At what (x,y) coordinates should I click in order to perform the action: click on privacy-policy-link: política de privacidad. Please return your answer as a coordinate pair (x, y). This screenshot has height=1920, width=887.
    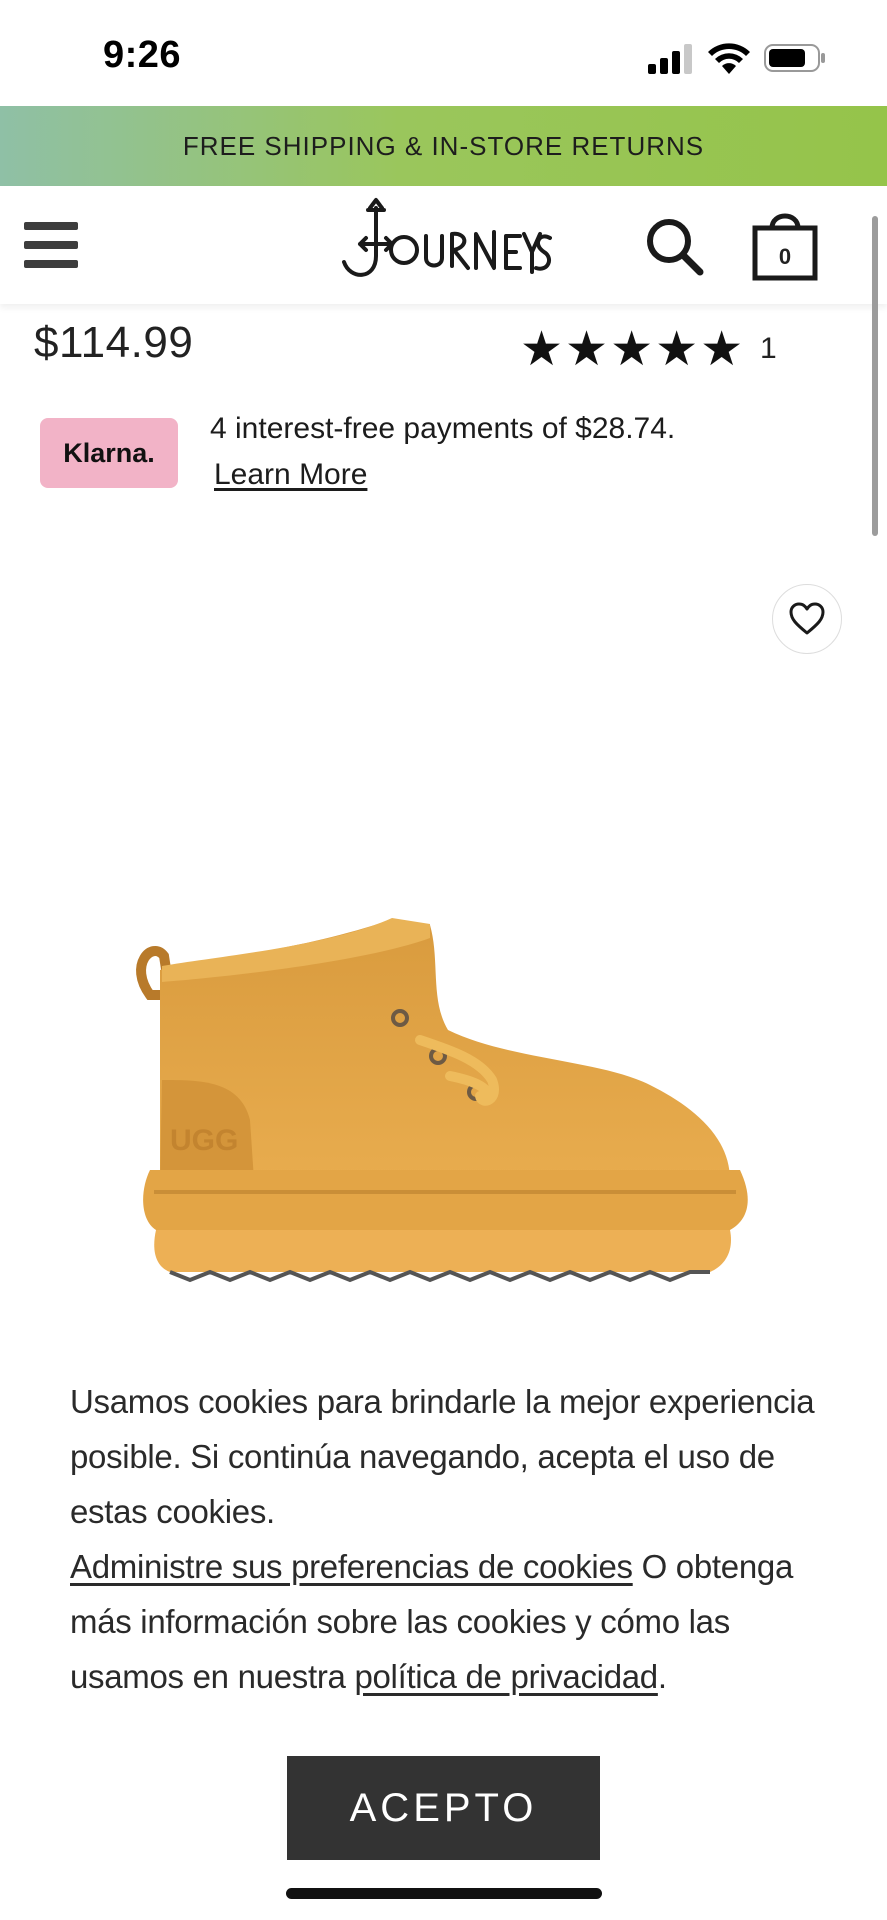
    Looking at the image, I should click on (506, 1676).